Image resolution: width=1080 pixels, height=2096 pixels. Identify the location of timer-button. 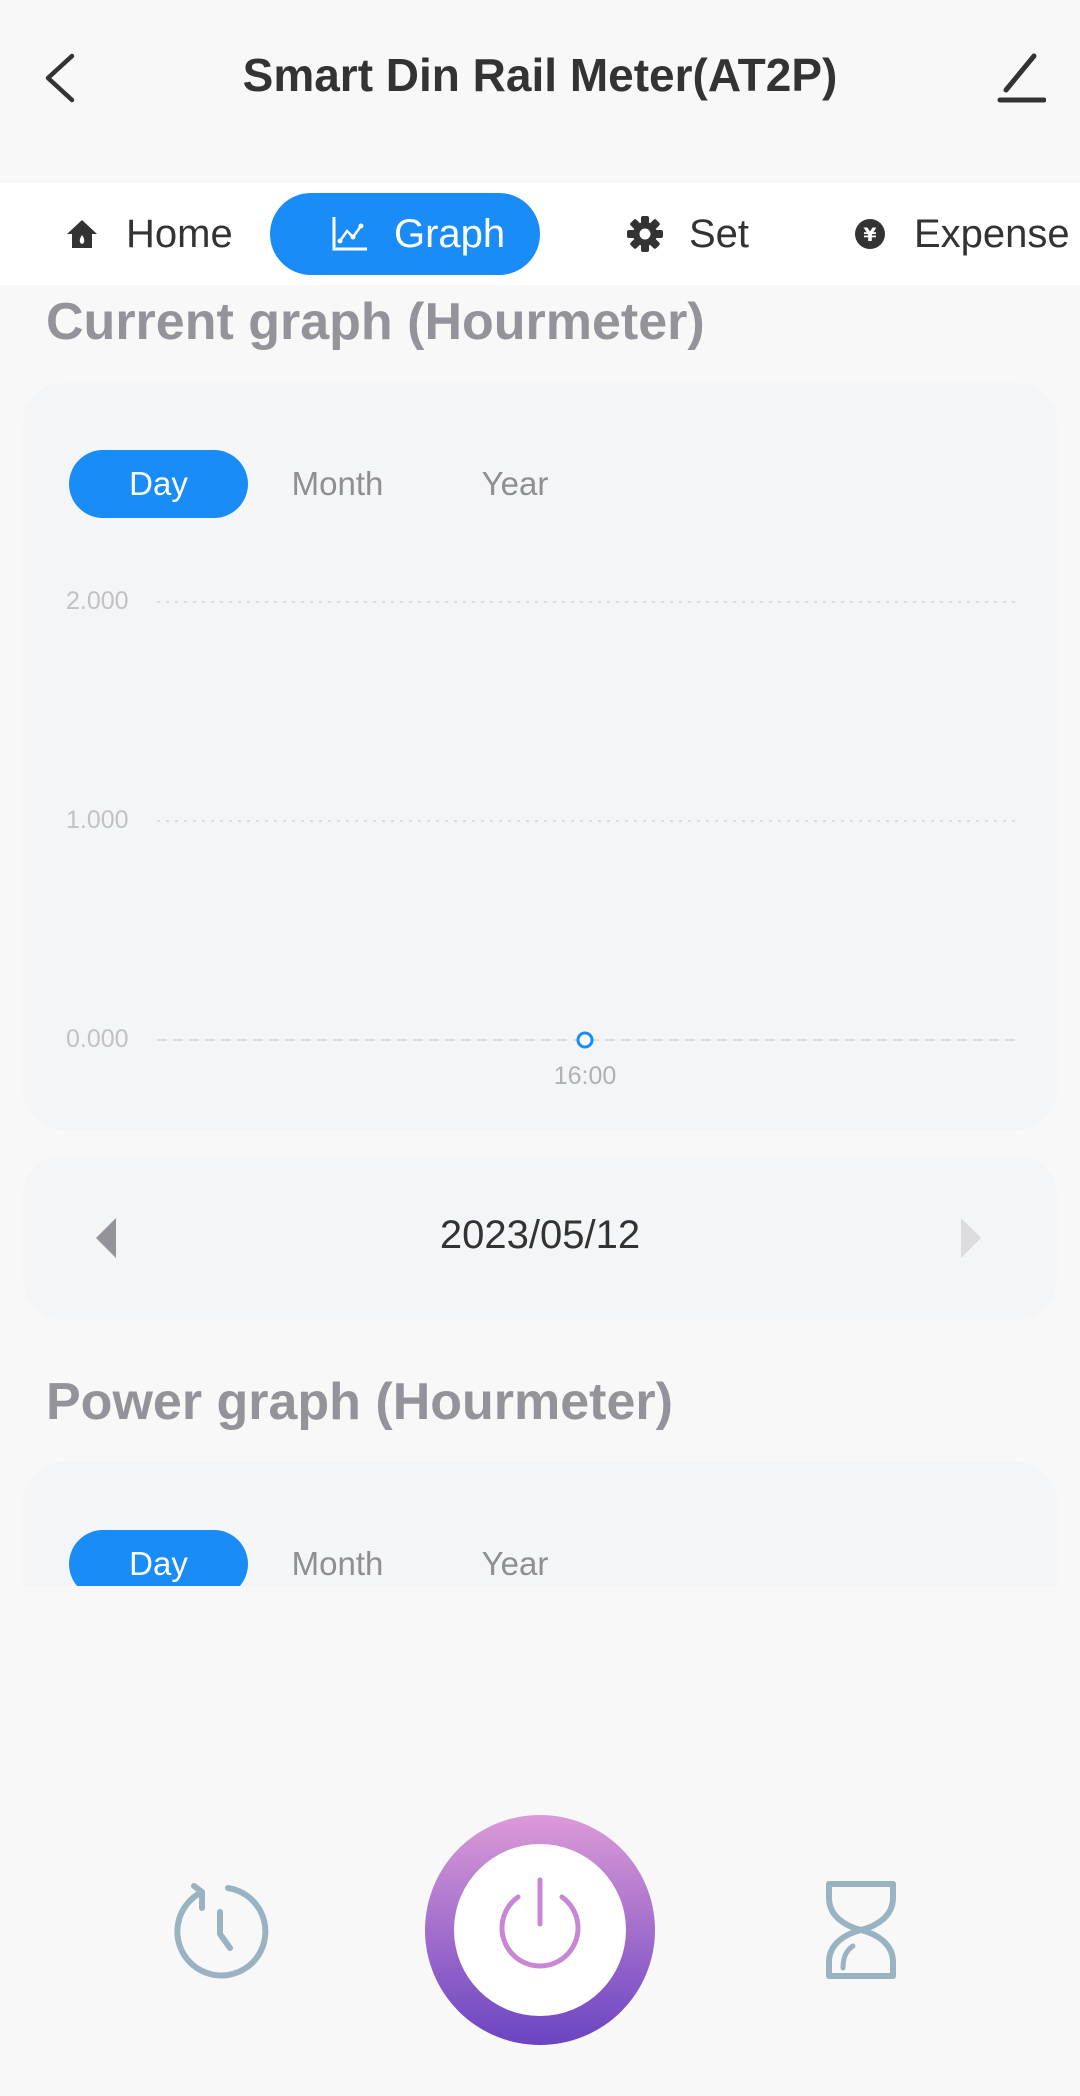
(220, 1930).